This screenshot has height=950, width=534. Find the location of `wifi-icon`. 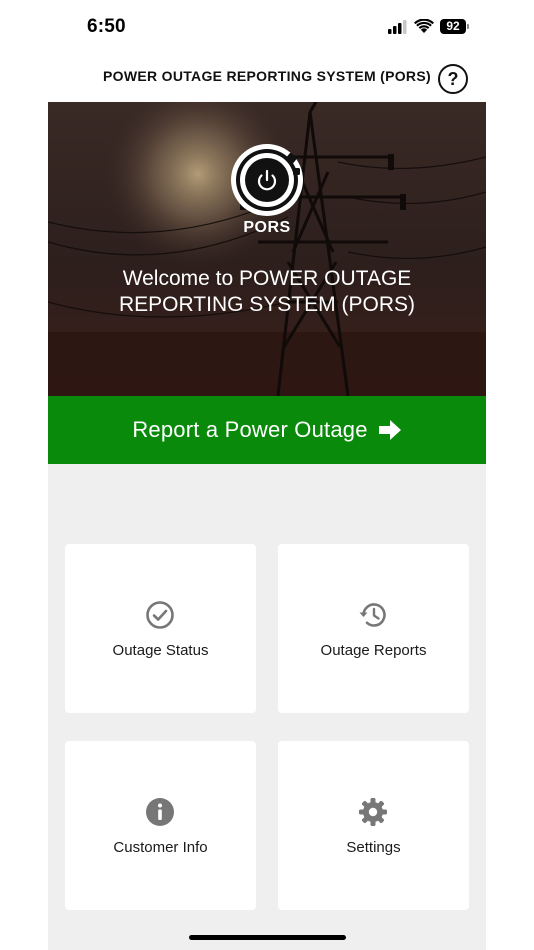

wifi-icon is located at coordinates (424, 26).